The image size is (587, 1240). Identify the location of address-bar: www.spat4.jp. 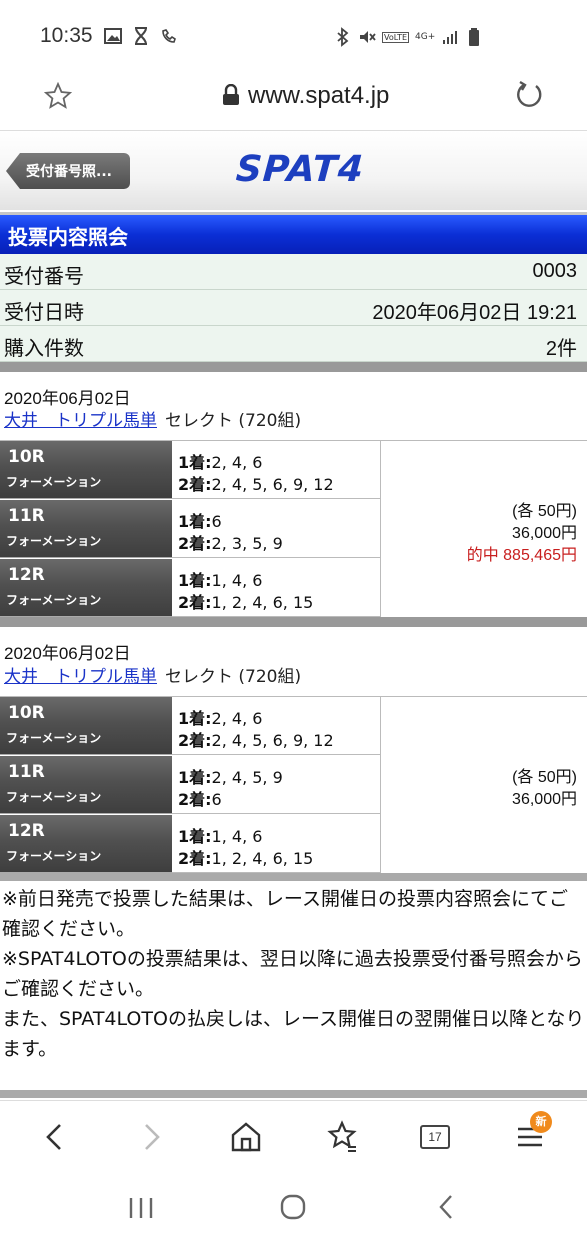
(293, 101).